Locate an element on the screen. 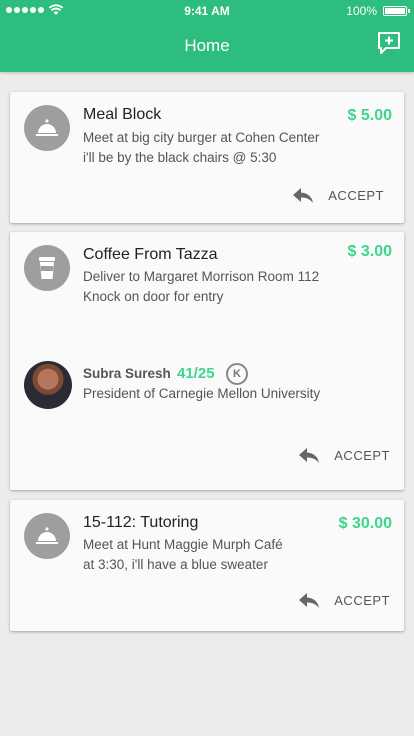  request-title: 15-112: Tutoring is located at coordinates (141, 522).